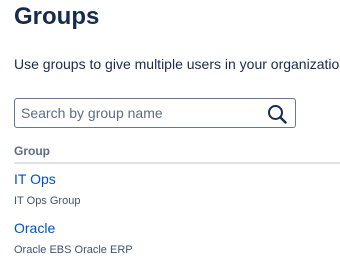 The height and width of the screenshot is (270, 340). I want to click on group-name-link: IT Ops, so click(35, 179).